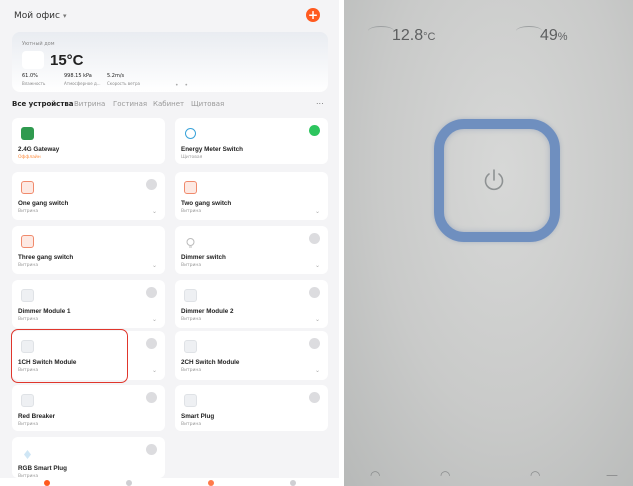 The image size is (633, 486). I want to click on photo-temperature: 12.8°C, so click(413, 36).